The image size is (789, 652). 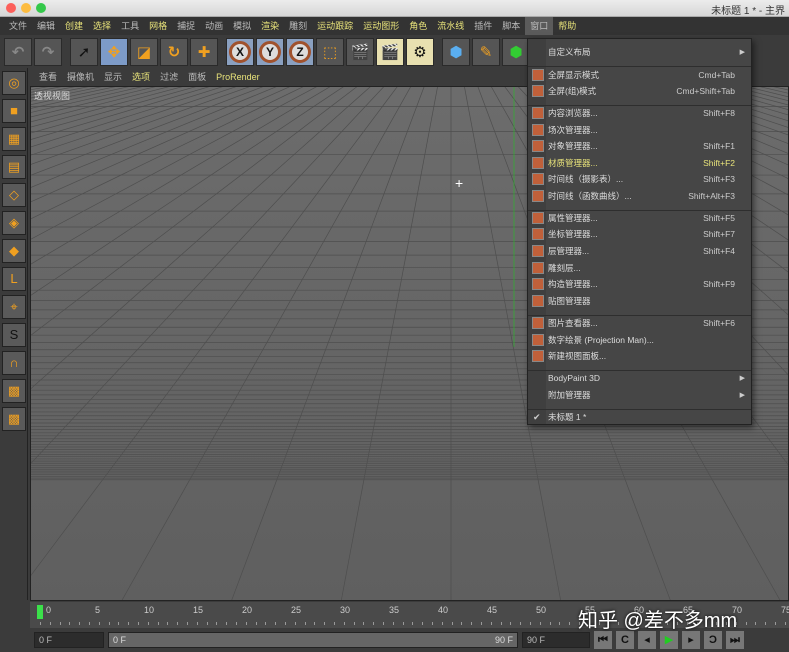 What do you see at coordinates (735, 640) in the screenshot?
I see `go-to-end-button: ⏭` at bounding box center [735, 640].